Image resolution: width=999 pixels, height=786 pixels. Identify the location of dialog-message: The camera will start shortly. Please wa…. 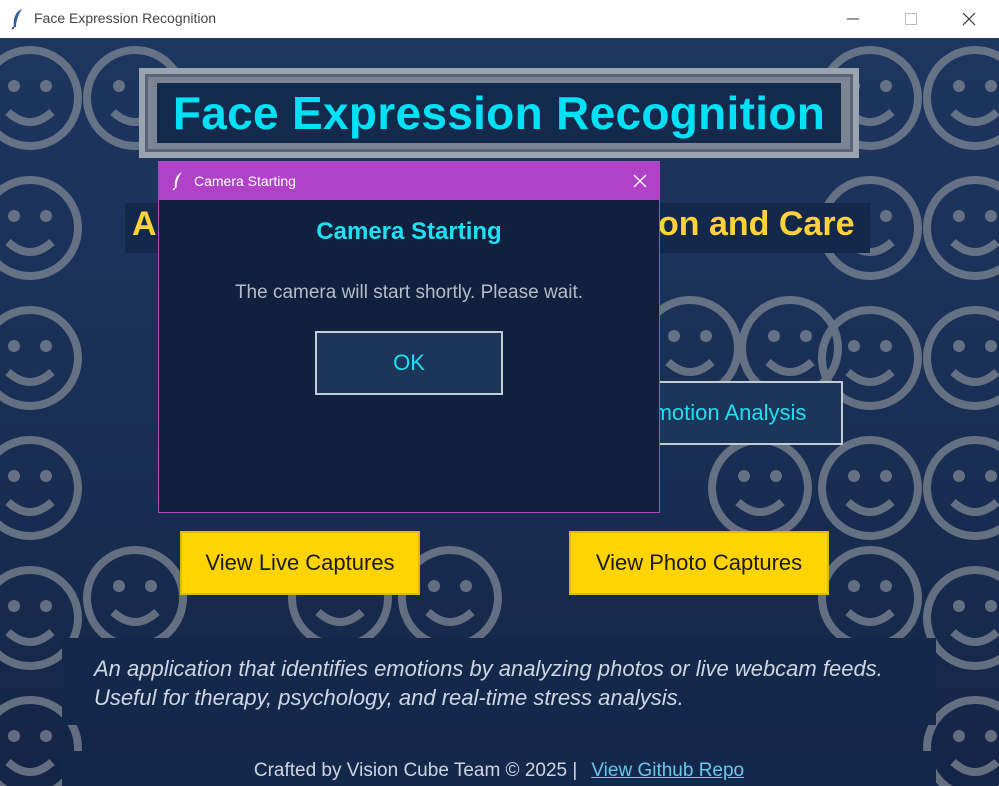
(409, 292).